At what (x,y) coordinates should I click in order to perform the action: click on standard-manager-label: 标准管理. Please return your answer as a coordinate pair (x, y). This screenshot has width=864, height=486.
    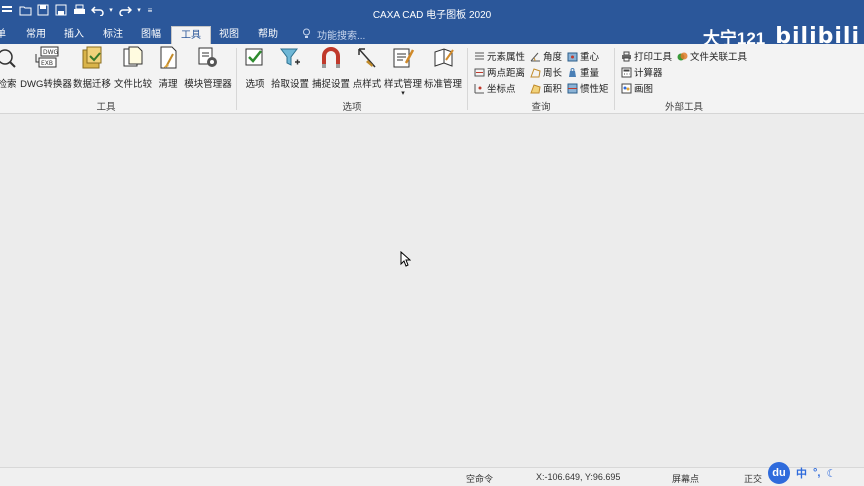
    Looking at the image, I should click on (443, 84).